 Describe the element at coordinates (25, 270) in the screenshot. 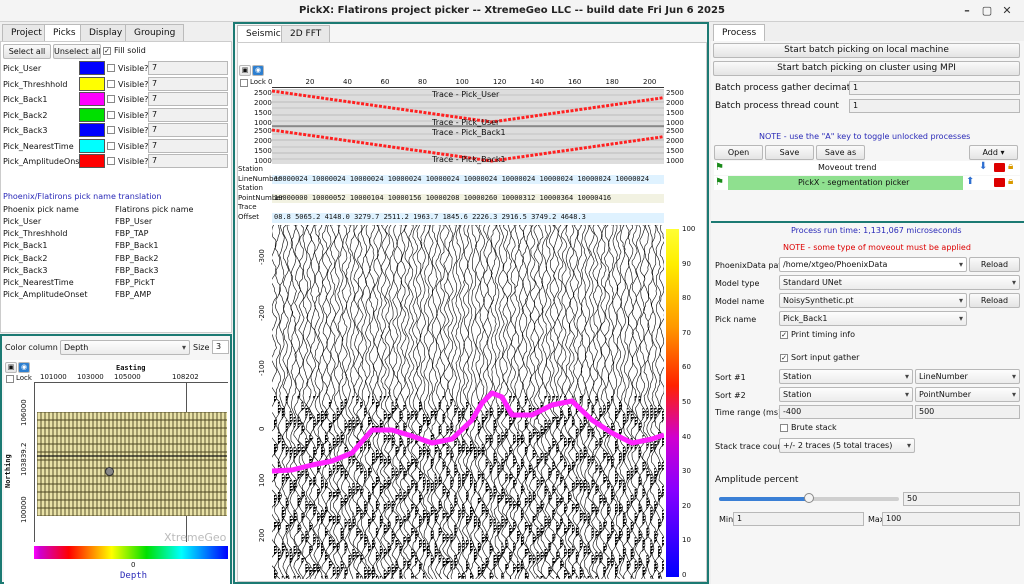

I see `translation-phoenix-name: Pick_Back3` at that location.